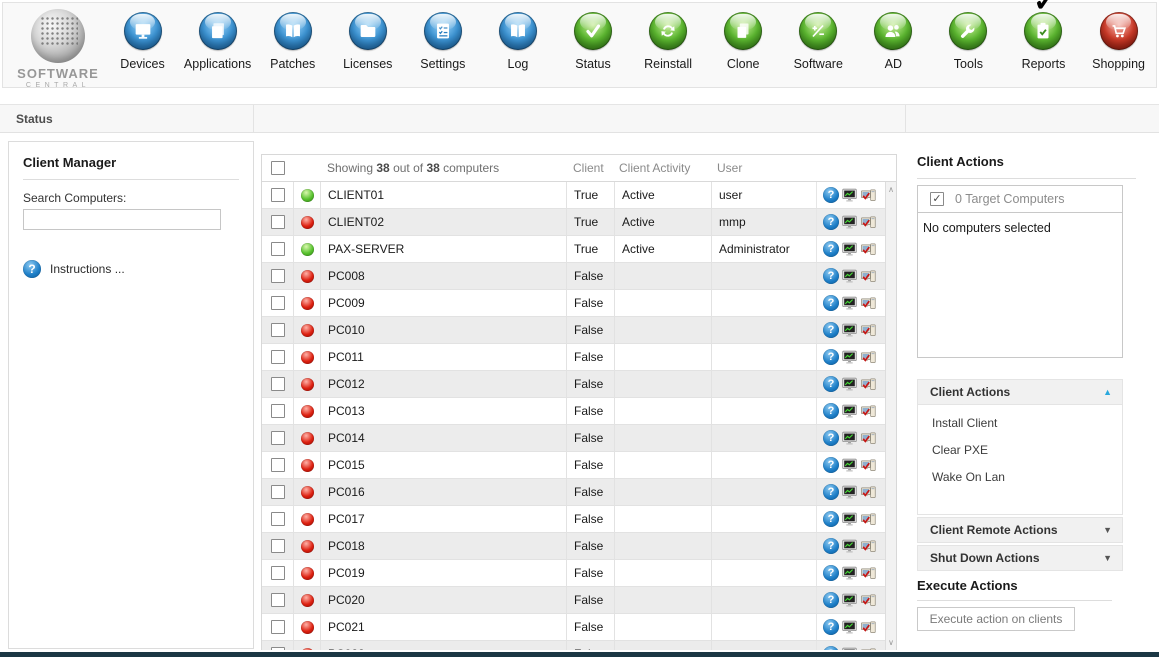 The height and width of the screenshot is (657, 1159). I want to click on action-item-install-client: Install Client, so click(1020, 422).